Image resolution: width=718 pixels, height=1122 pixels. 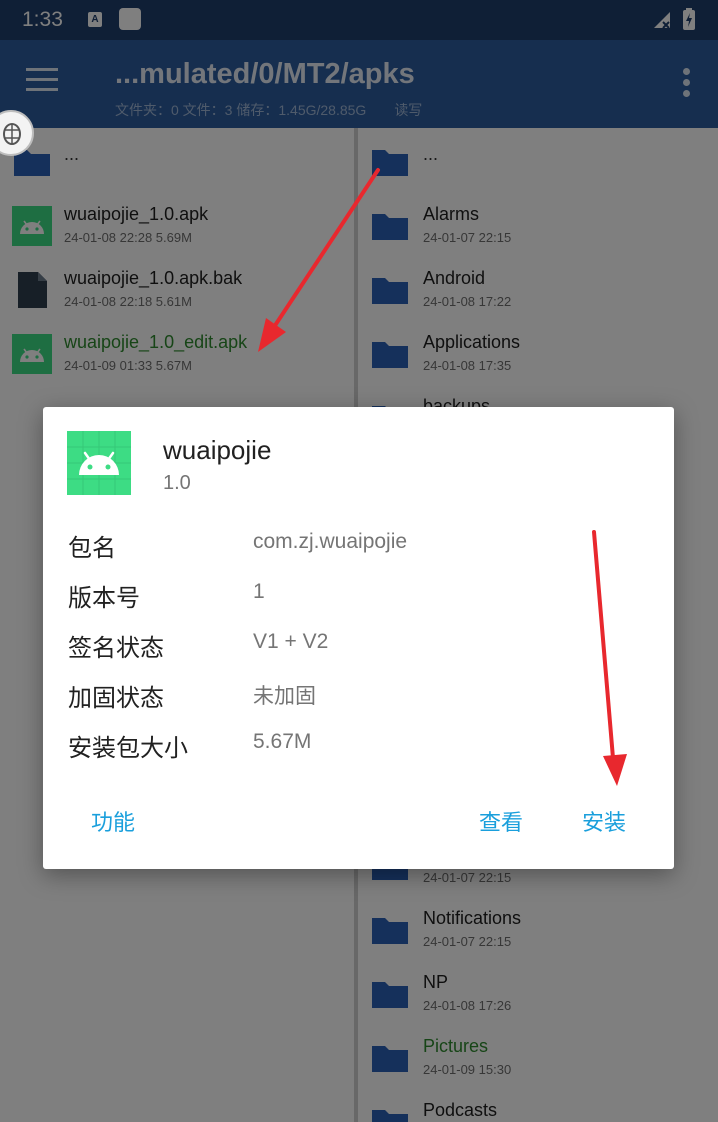 I want to click on function-button: 功能, so click(x=113, y=821).